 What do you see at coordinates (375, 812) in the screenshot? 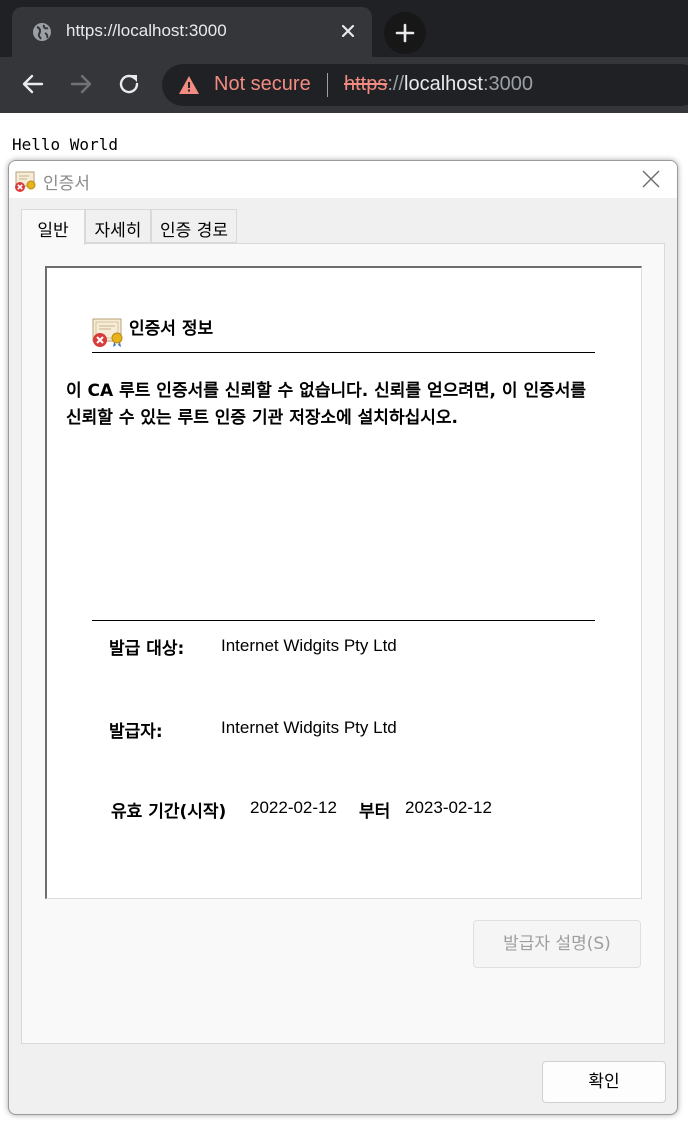
I see `validity-to-label: 부터` at bounding box center [375, 812].